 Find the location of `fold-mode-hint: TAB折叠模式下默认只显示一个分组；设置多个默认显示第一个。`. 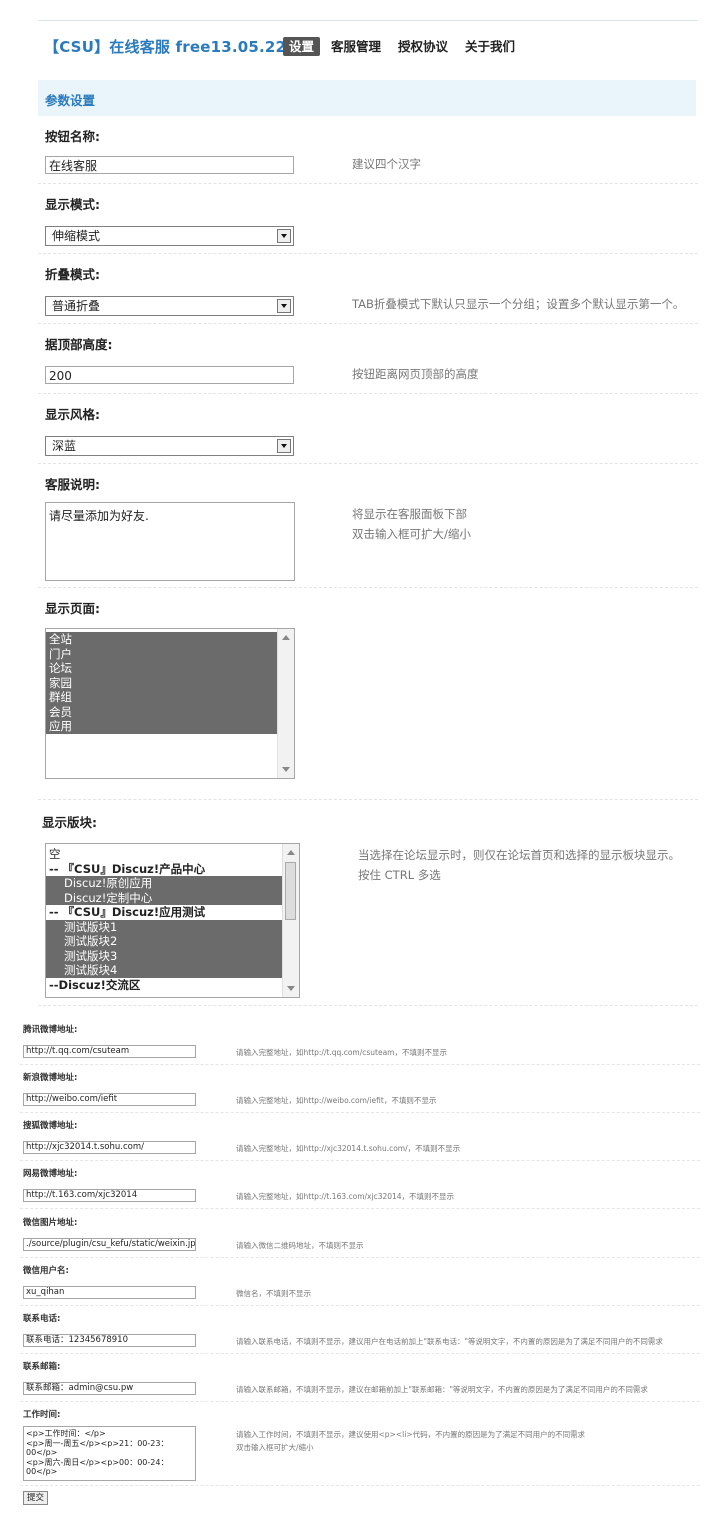

fold-mode-hint: TAB折叠模式下默认只显示一个分组；设置多个默认显示第一个。 is located at coordinates (518, 304).